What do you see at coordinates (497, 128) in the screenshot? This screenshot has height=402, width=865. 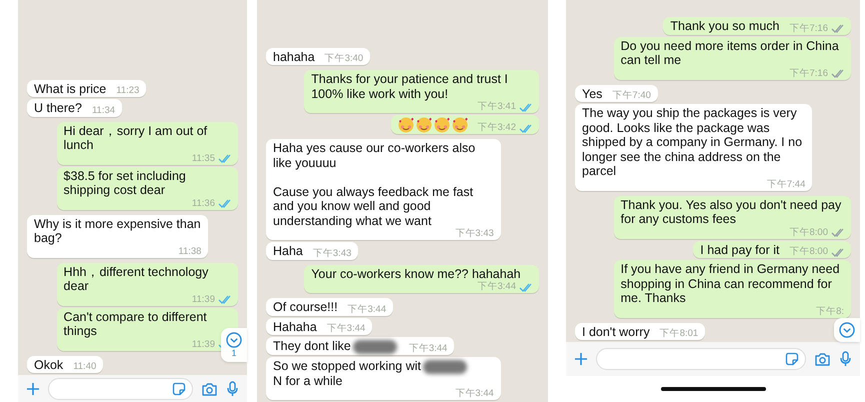 I see `message-time: 下午3:42` at bounding box center [497, 128].